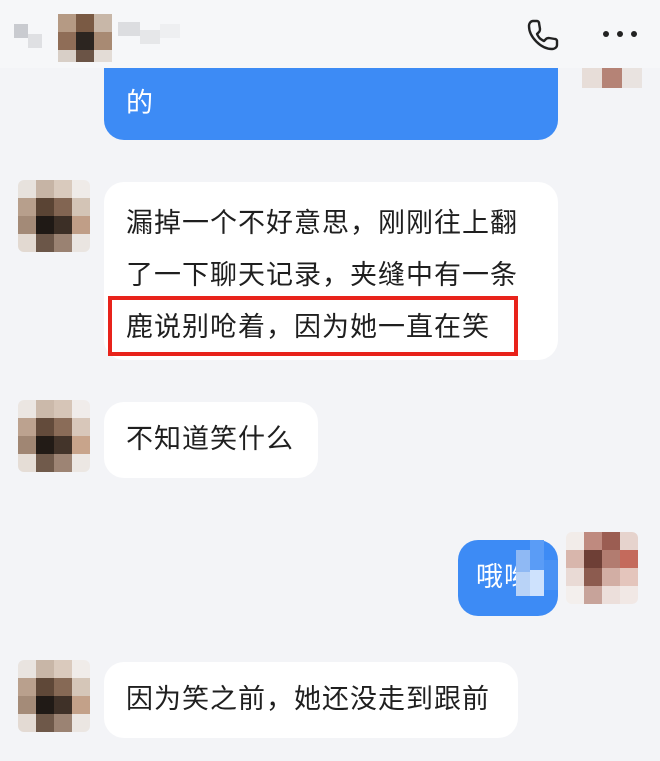  I want to click on message-bubble: 的, so click(331, 104).